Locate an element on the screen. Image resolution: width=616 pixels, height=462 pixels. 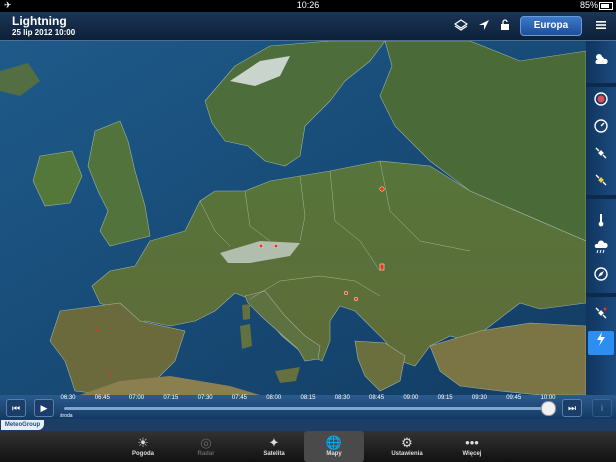
tab-więcej: ••• Więcej is located at coordinates (472, 446).